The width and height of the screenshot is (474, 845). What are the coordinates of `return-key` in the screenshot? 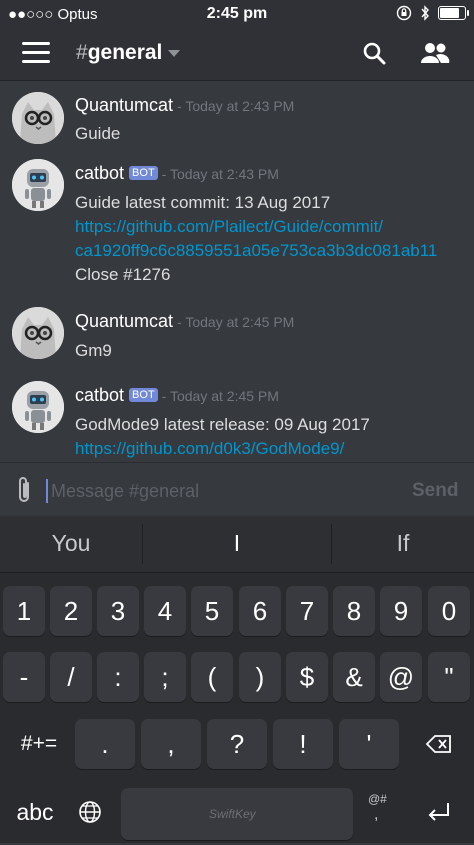 It's located at (439, 812).